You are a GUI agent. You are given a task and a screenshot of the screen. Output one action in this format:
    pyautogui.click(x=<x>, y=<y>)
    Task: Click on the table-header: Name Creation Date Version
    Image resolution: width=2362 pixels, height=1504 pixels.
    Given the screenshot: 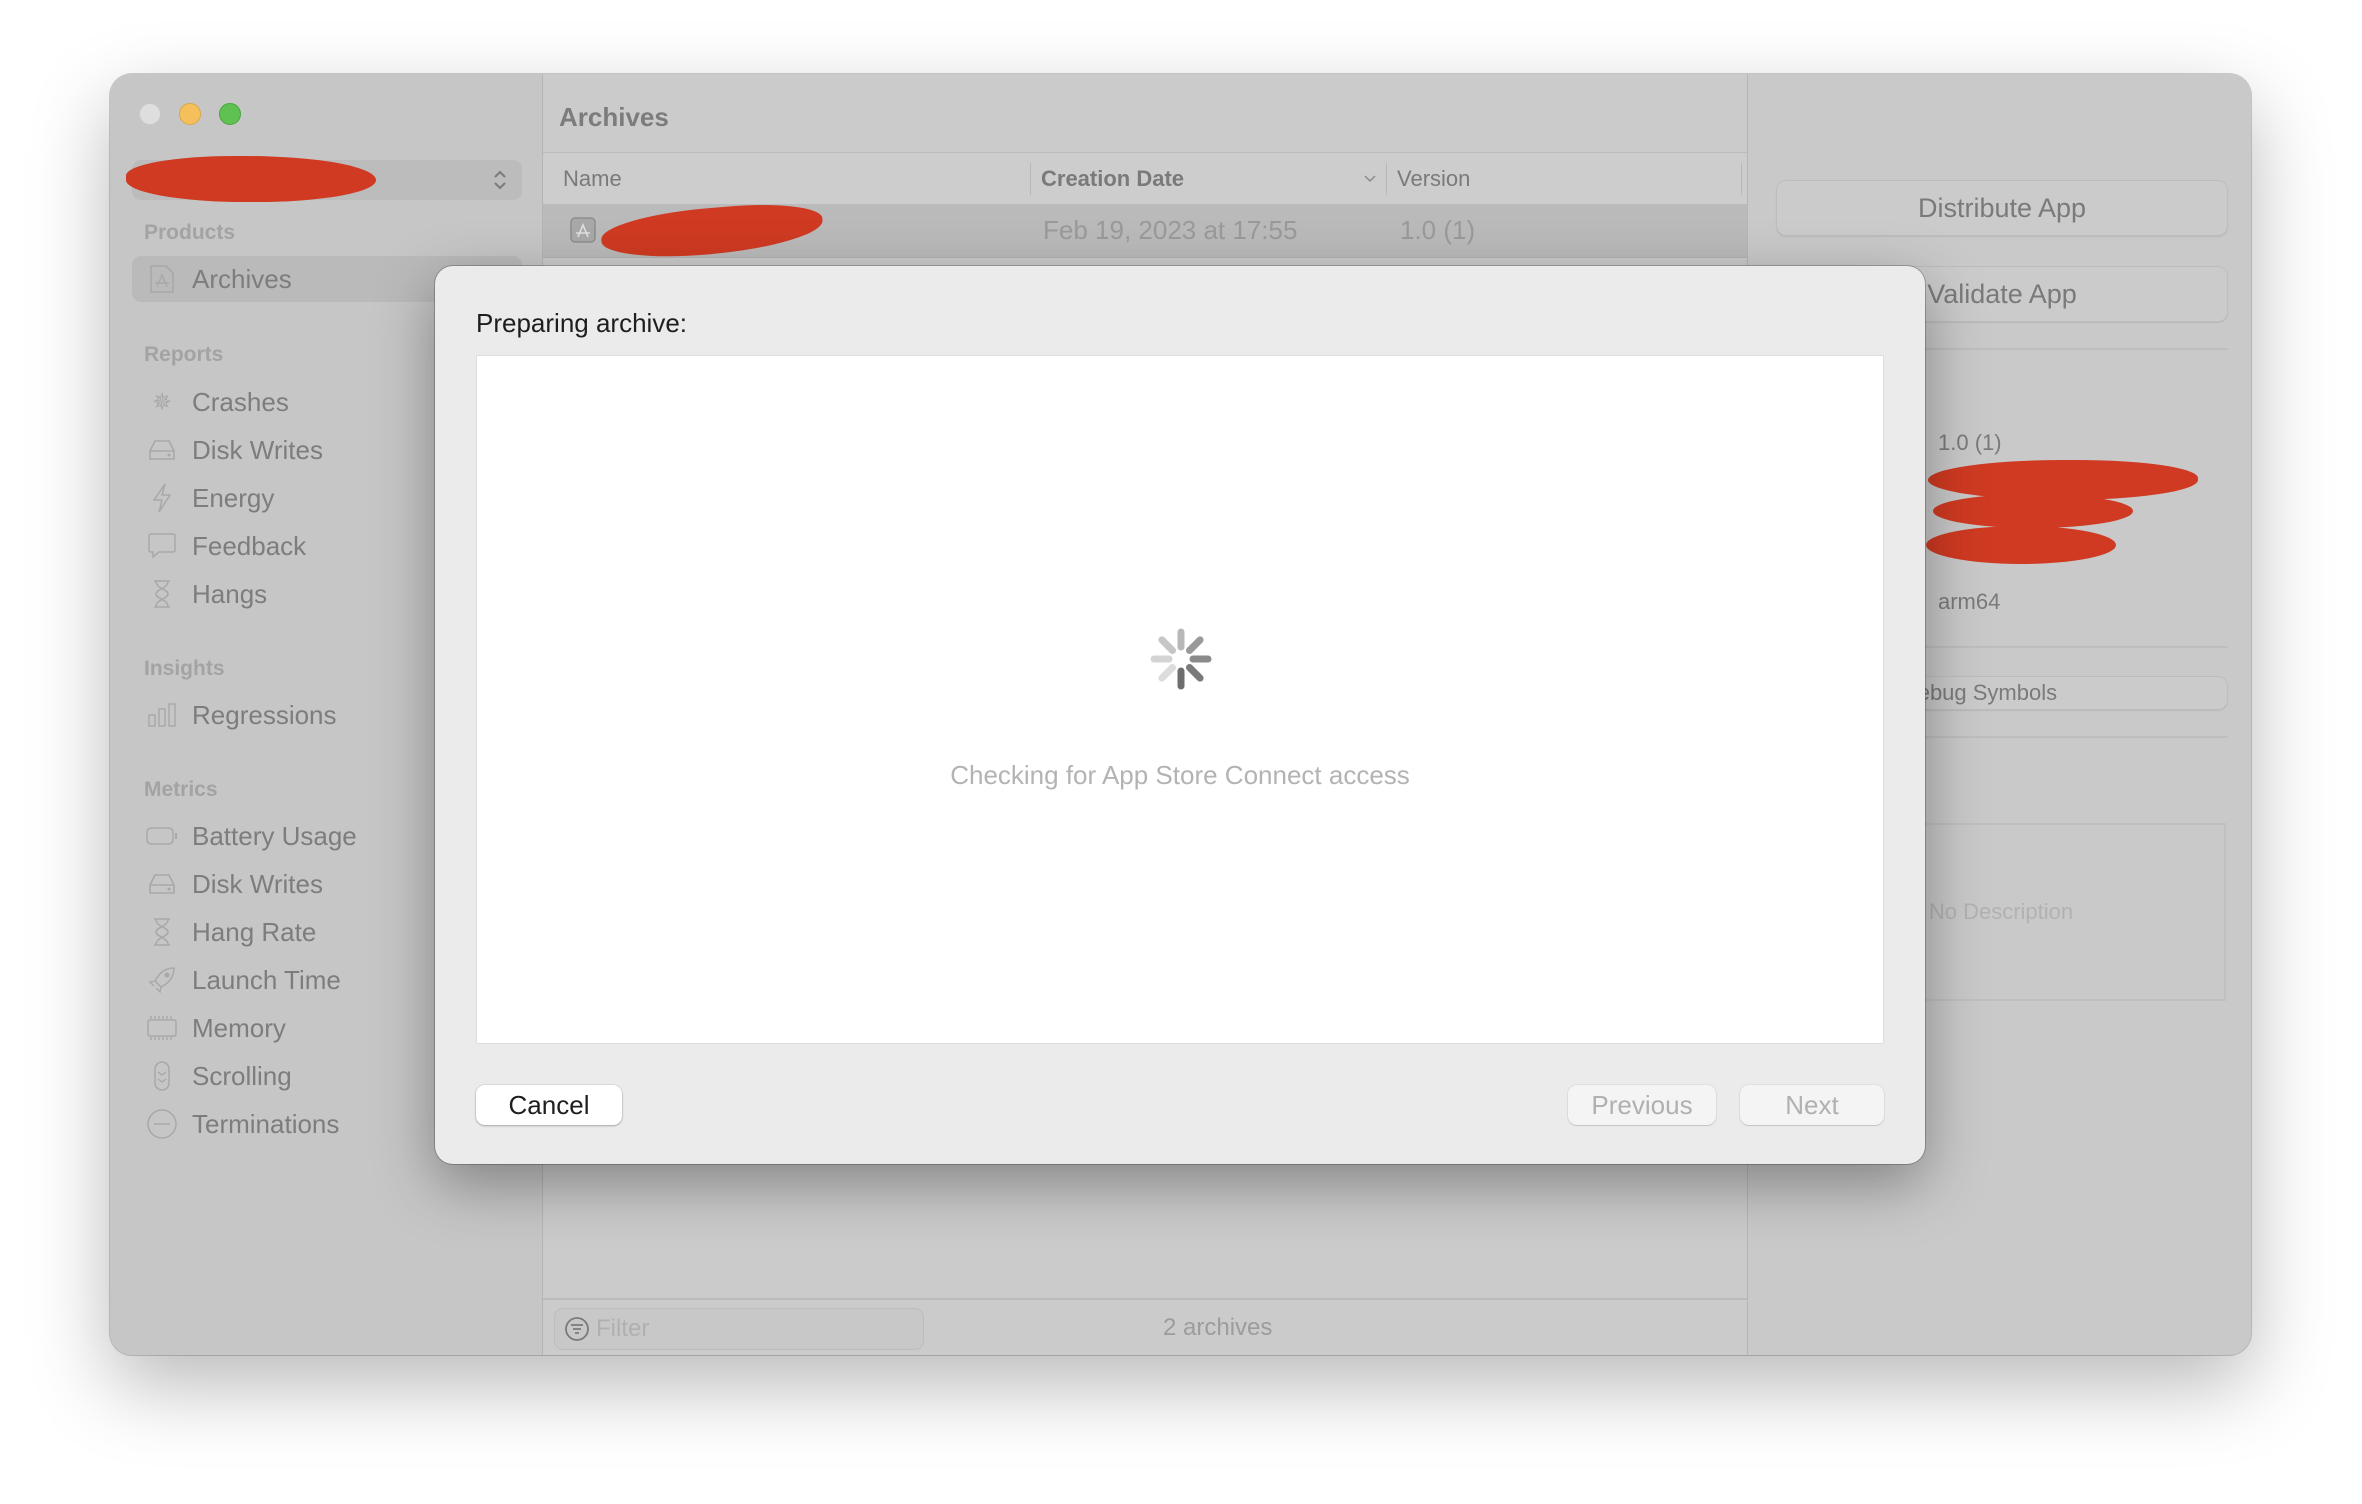 What is the action you would take?
    pyautogui.click(x=1145, y=179)
    